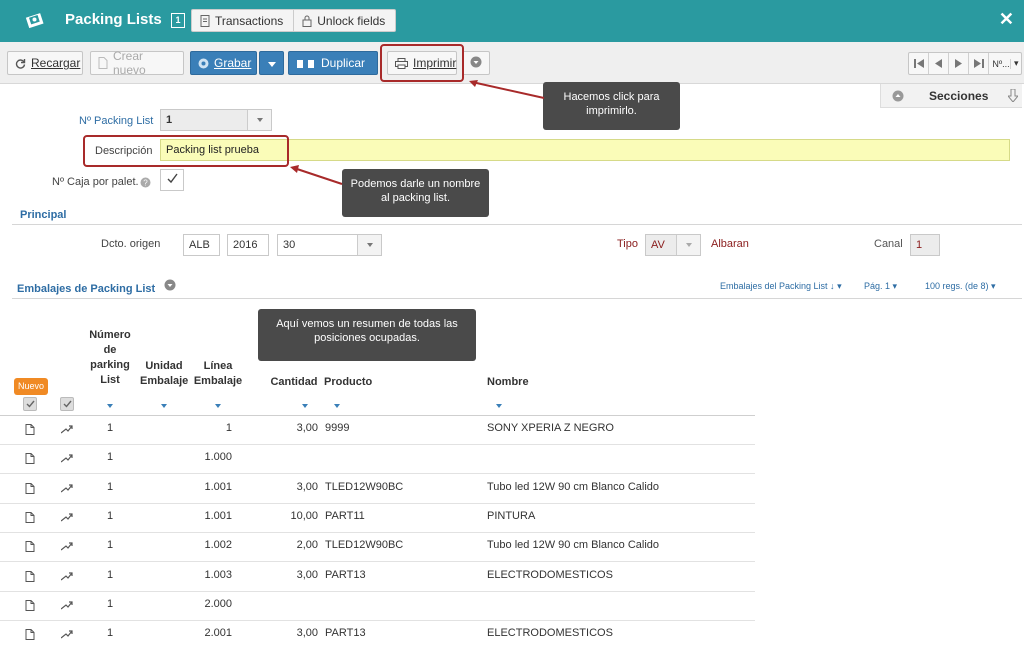 The image size is (1024, 649). I want to click on packing-list-app-icon, so click(34, 21).